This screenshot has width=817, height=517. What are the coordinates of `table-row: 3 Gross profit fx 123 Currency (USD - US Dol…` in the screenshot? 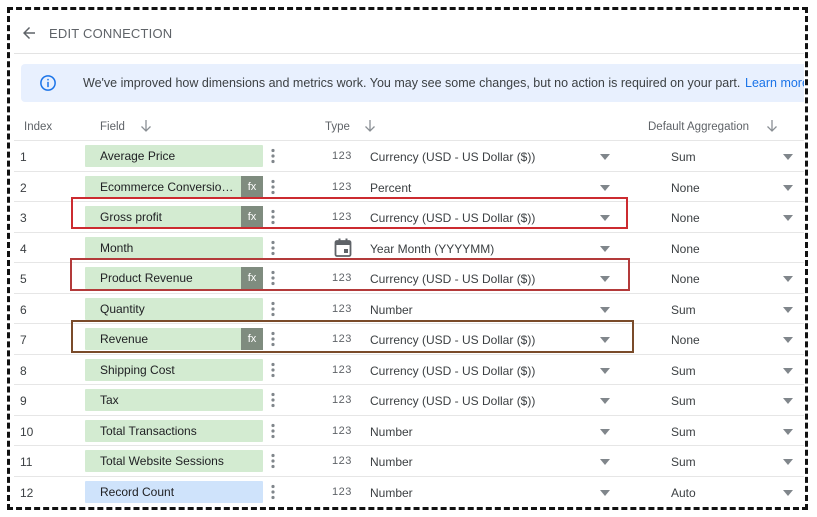 It's located at (409, 216).